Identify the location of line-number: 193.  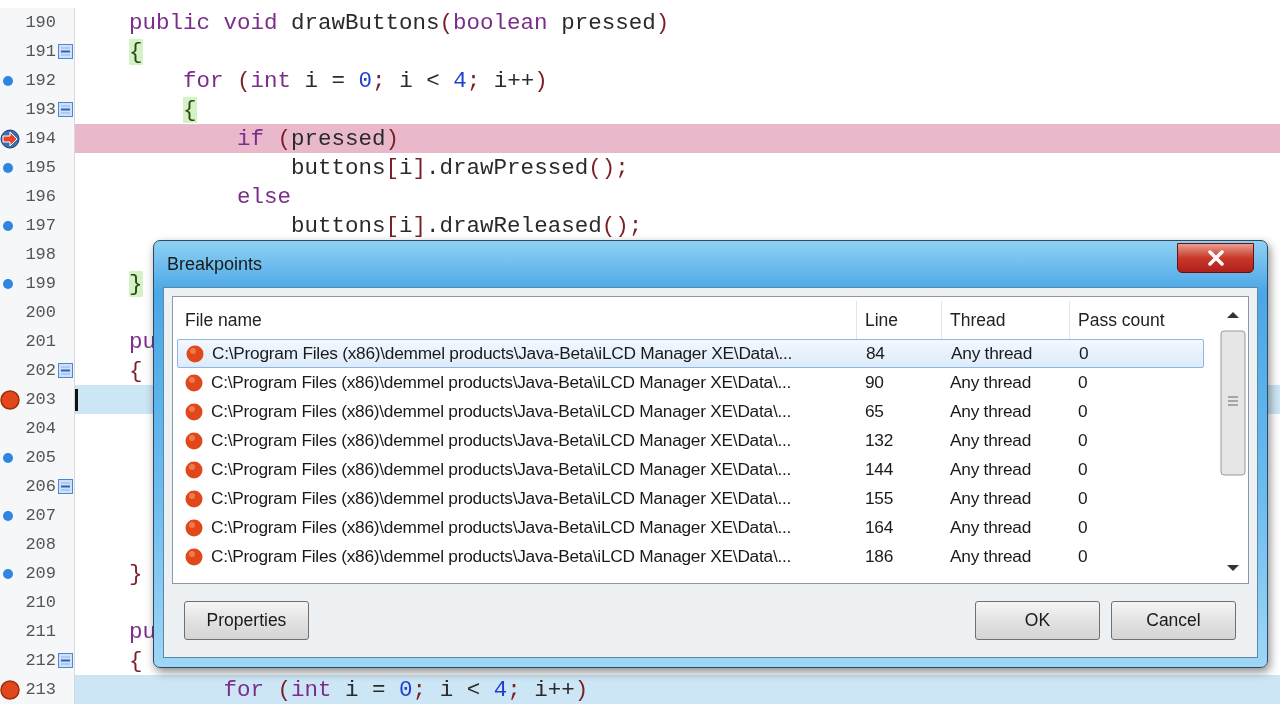
(40, 109).